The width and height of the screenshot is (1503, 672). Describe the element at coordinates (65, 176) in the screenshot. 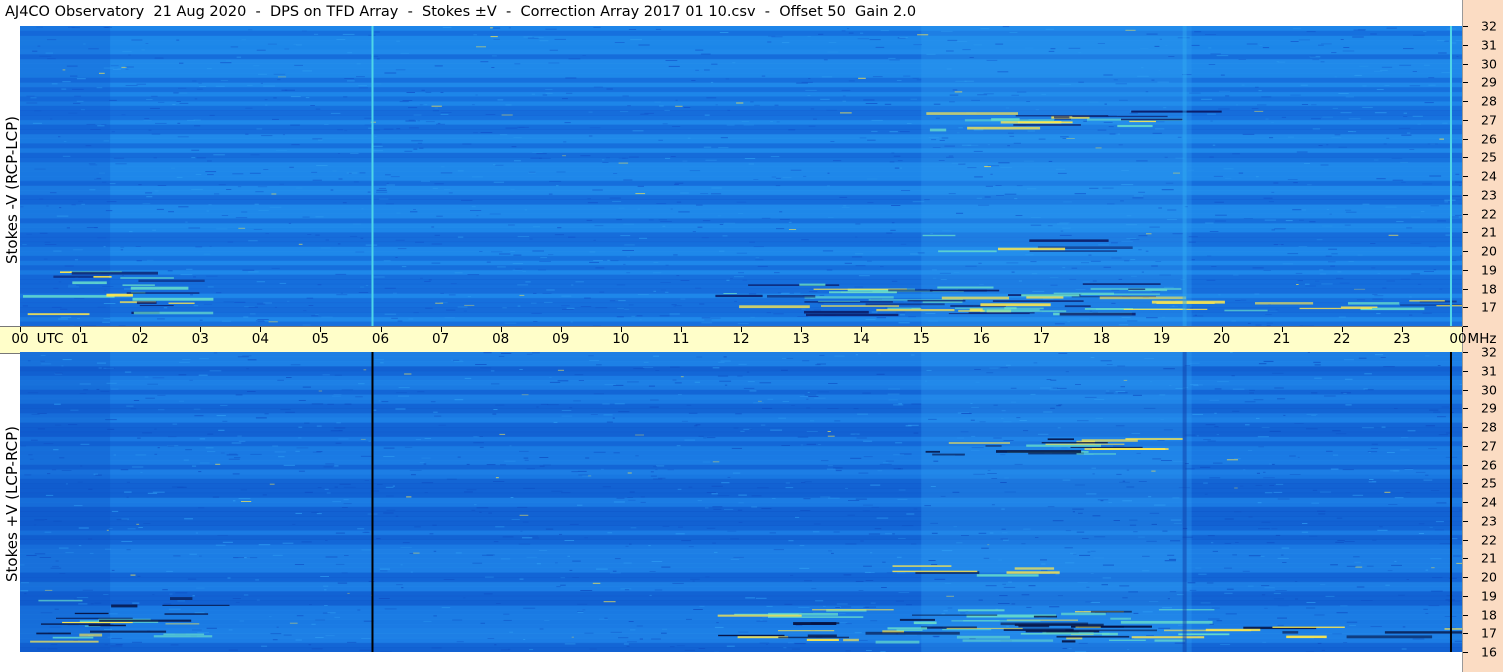

I see `heatmap-wash` at that location.